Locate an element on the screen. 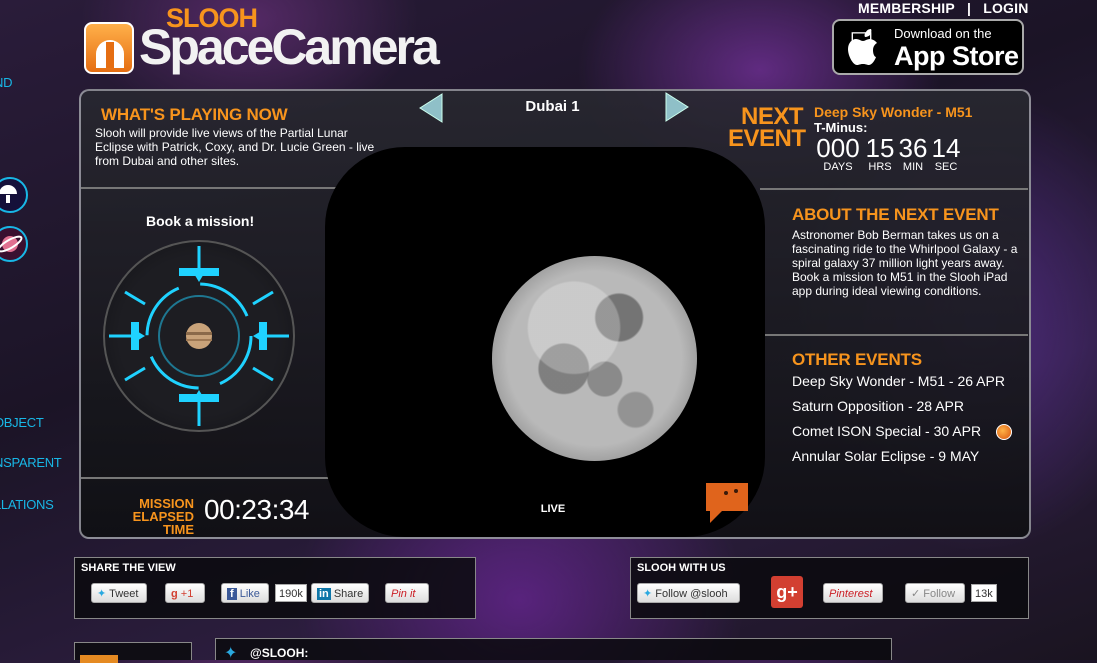 This screenshot has height=663, width=1097. mission-reticle is located at coordinates (199, 336).